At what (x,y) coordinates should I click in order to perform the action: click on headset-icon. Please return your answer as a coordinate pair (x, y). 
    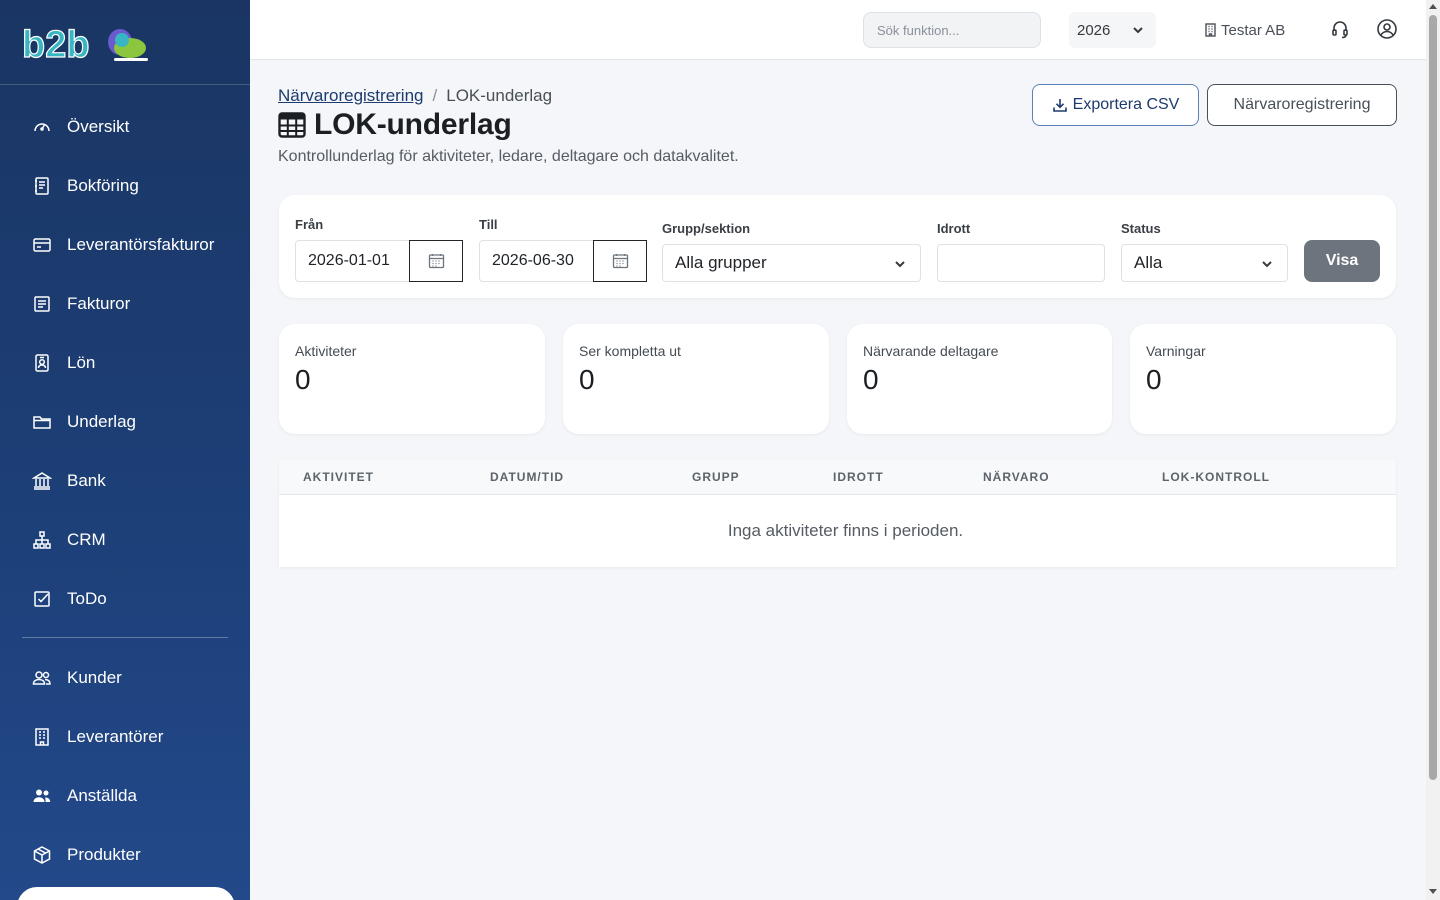
    Looking at the image, I should click on (1340, 29).